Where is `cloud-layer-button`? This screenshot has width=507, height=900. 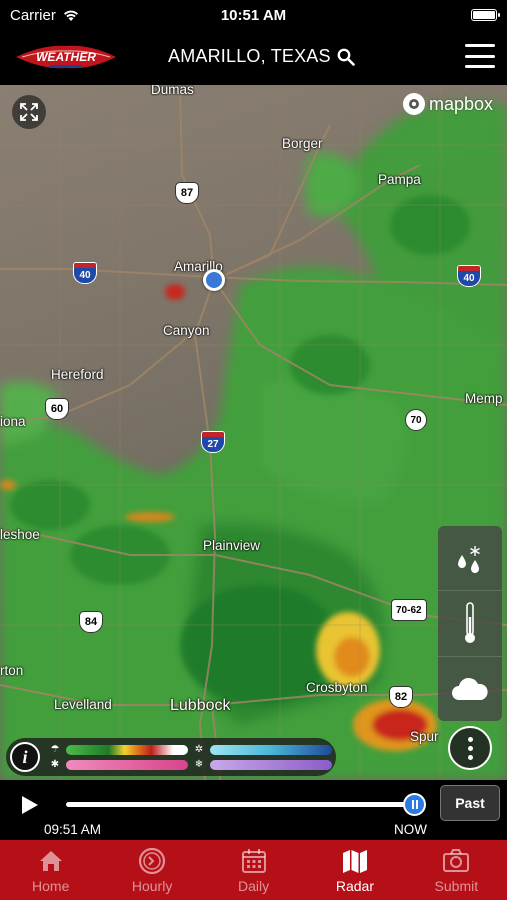 cloud-layer-button is located at coordinates (470, 689).